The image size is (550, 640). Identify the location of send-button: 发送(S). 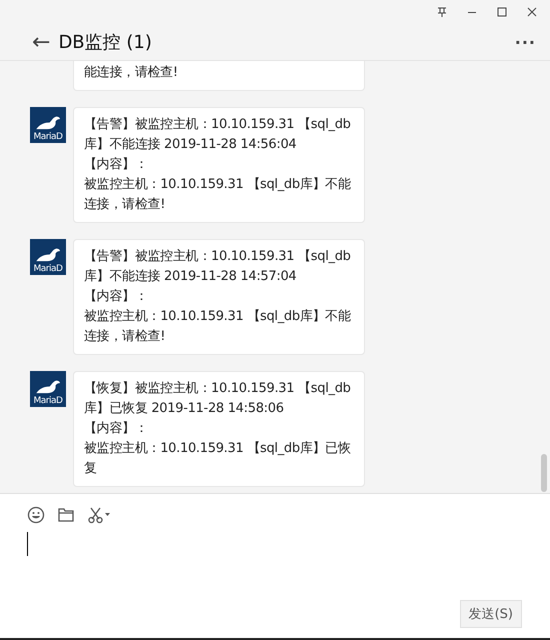
(491, 614).